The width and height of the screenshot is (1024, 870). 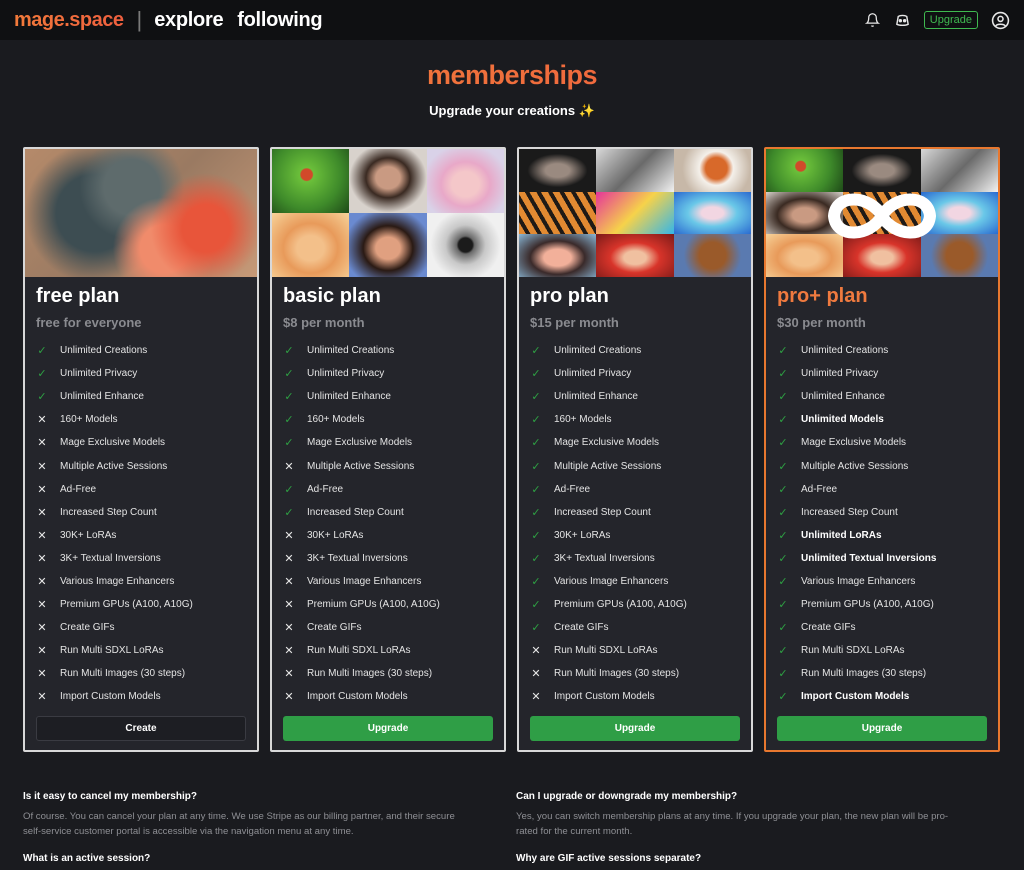 I want to click on feature-item: ✓ Various Image Enhancers, so click(x=886, y=581).